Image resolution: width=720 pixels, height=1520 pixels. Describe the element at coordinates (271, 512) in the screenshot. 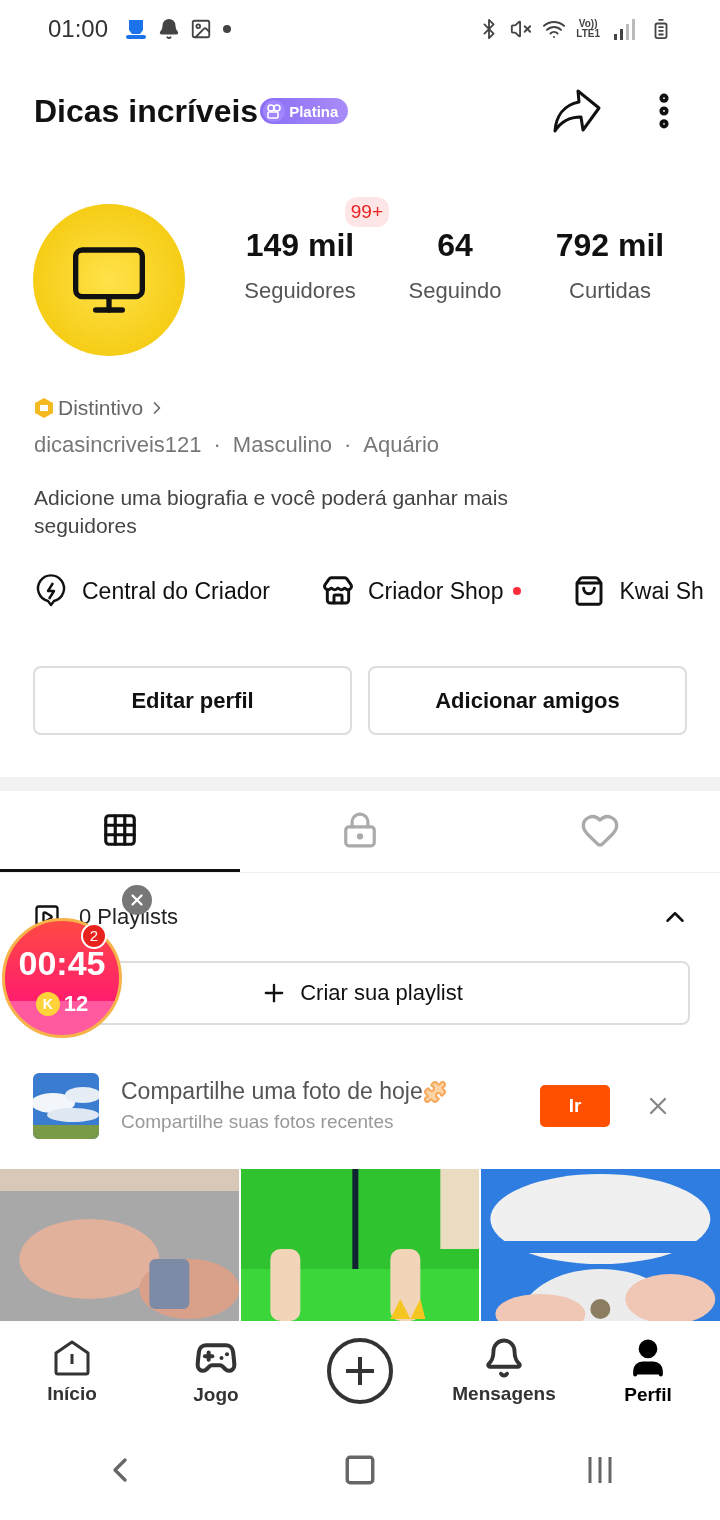

I see `bio-text: Adicione uma biografia e você poderá ganhar mais seguidores` at that location.